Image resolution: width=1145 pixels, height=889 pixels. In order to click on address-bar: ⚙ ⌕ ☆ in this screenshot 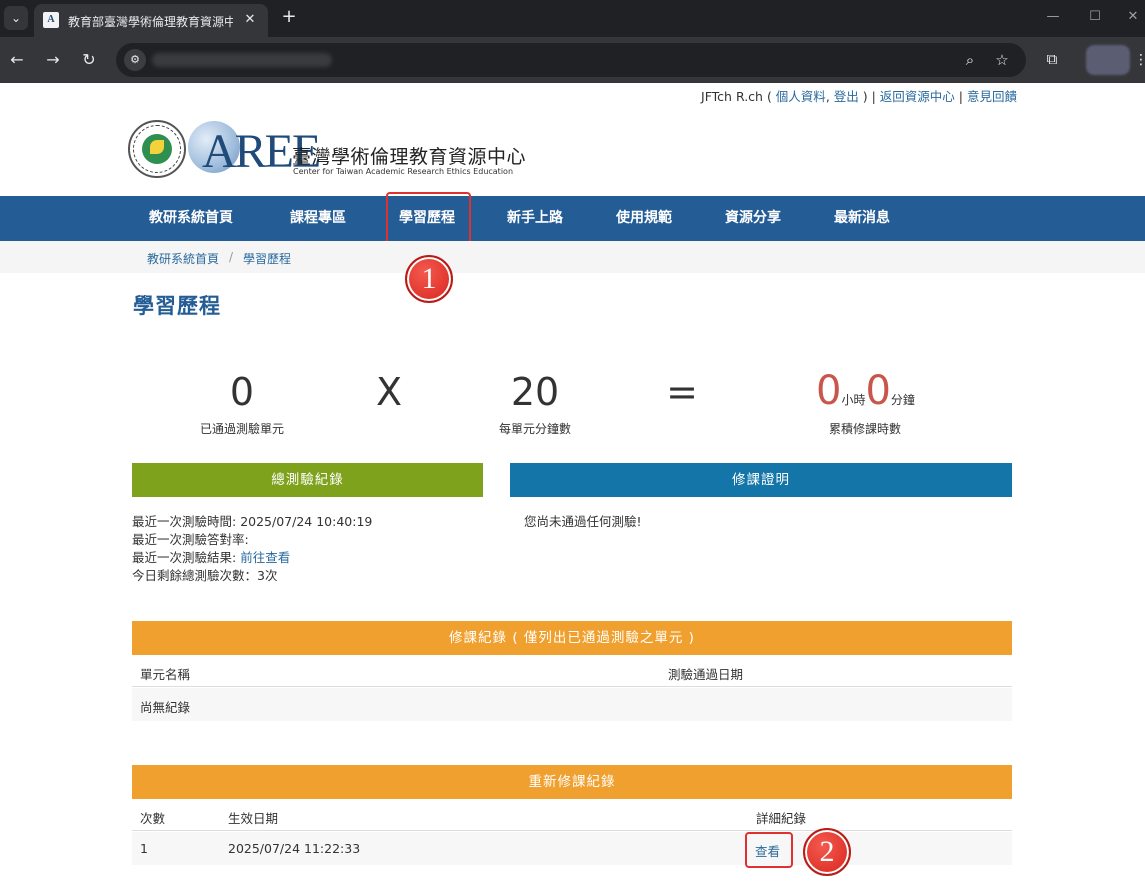, I will do `click(571, 60)`.